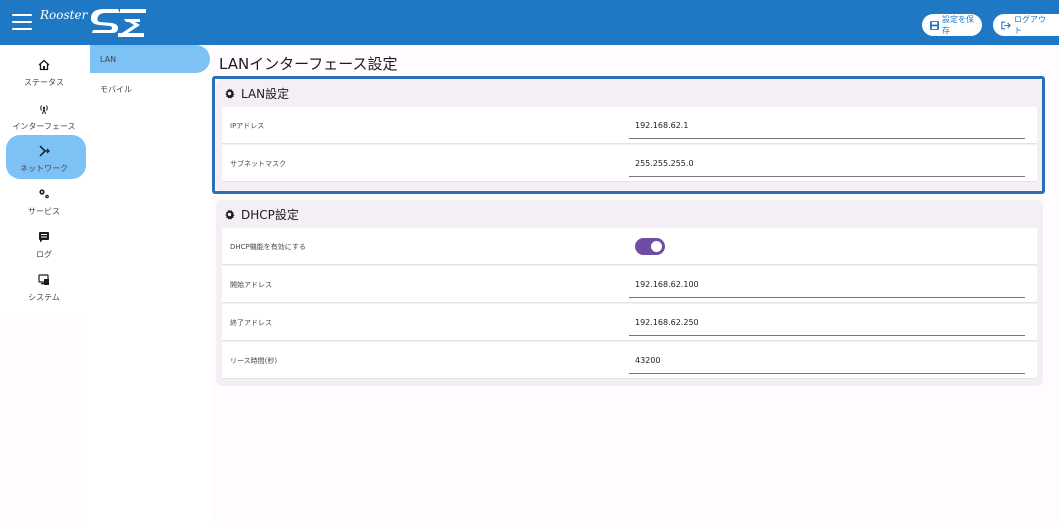 The width and height of the screenshot is (1059, 522). I want to click on dhcp-settings-title: DHCP設定, so click(261, 214).